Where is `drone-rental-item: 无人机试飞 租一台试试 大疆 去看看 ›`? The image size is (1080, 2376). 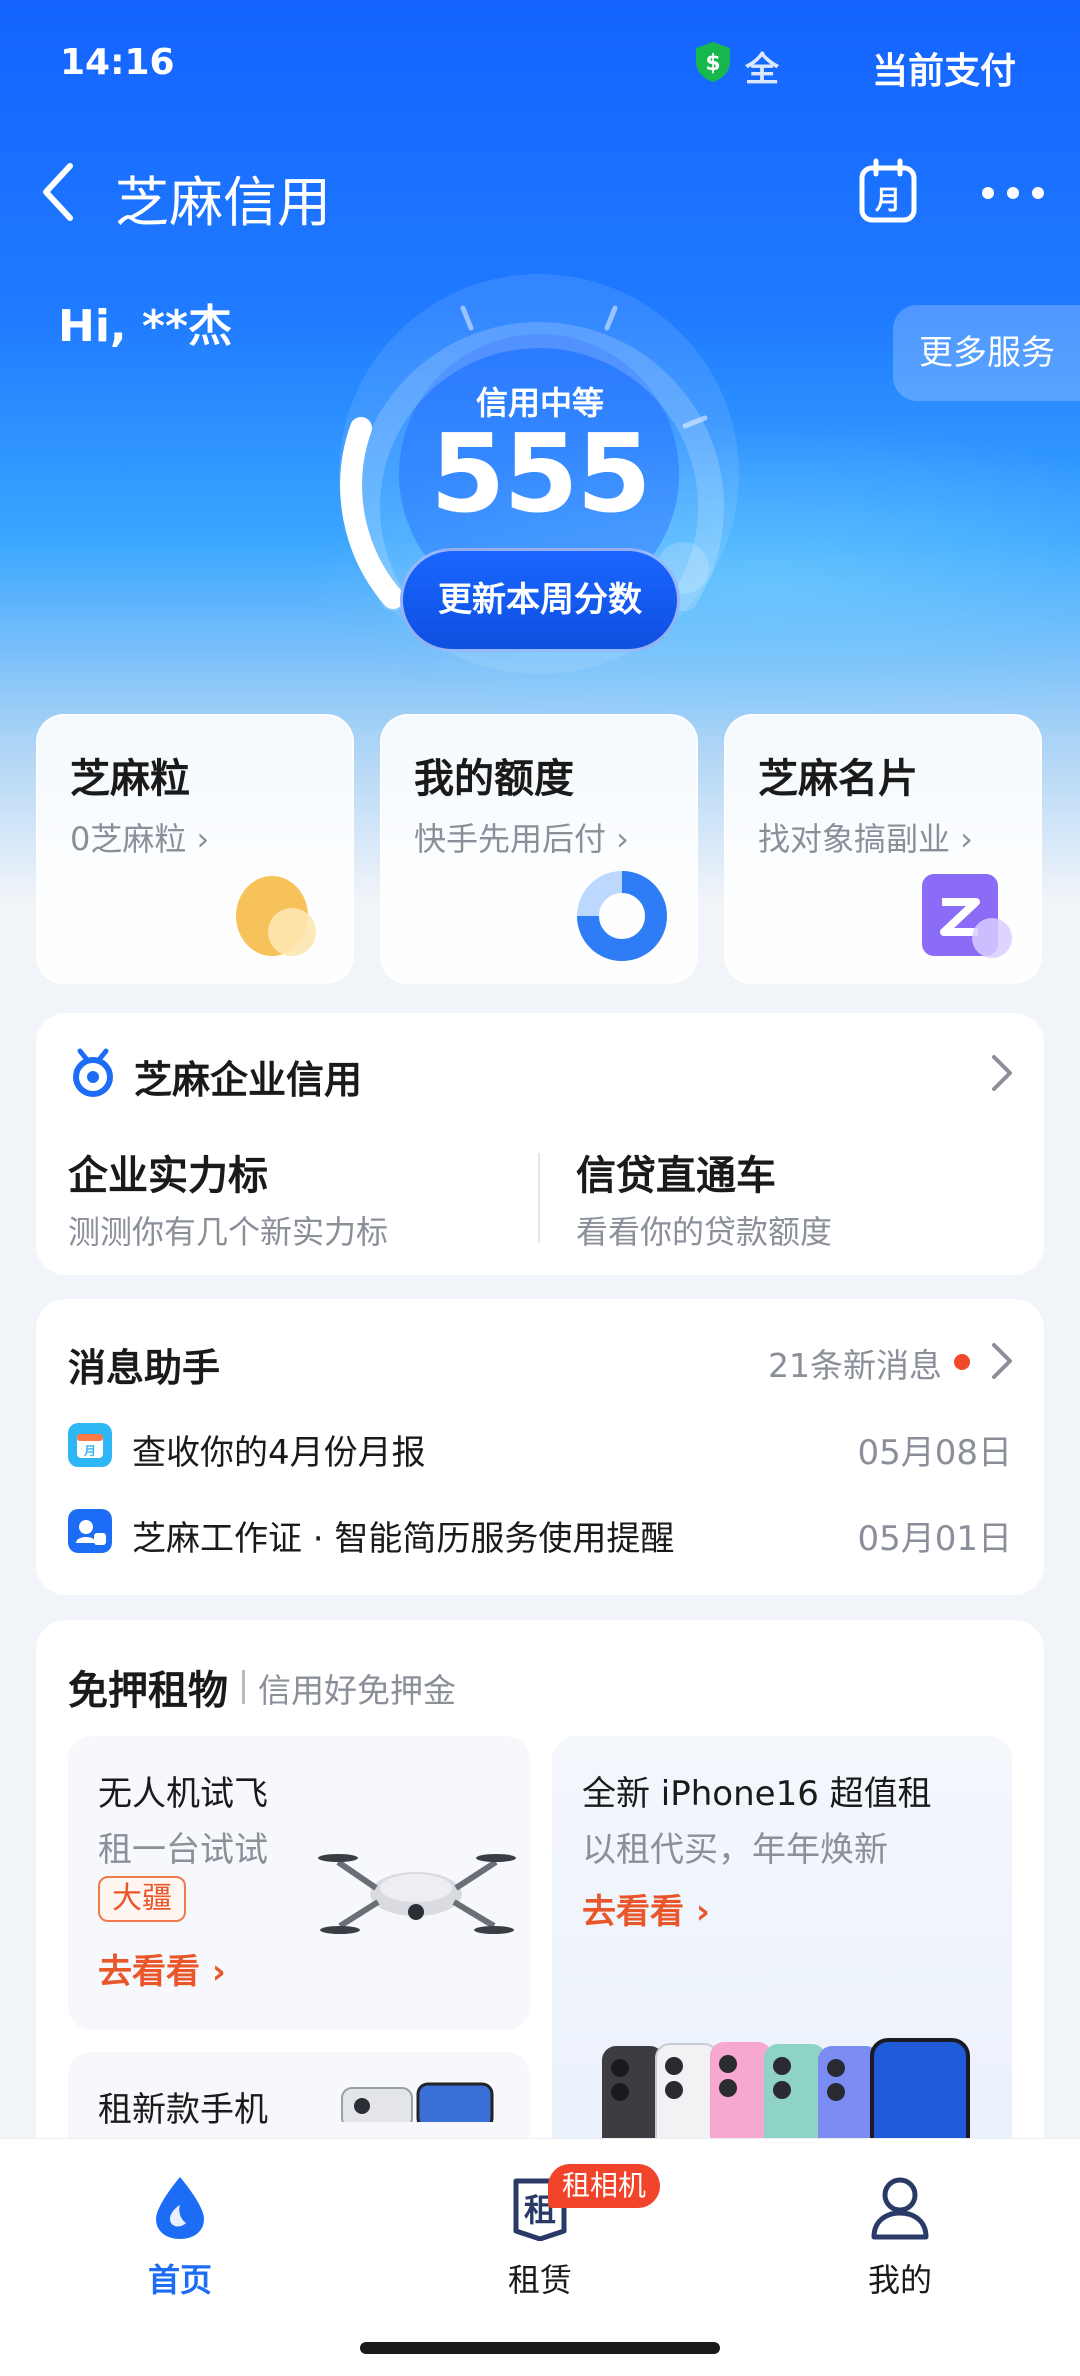
drone-rental-item: 无人机试飞 租一台试试 大疆 去看看 › is located at coordinates (299, 1883).